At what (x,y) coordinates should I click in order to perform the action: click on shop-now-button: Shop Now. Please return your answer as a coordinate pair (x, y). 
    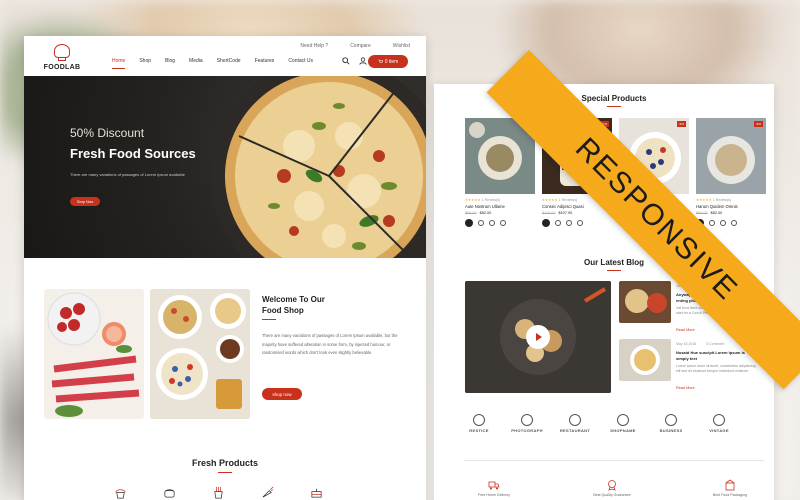
    Looking at the image, I should click on (85, 201).